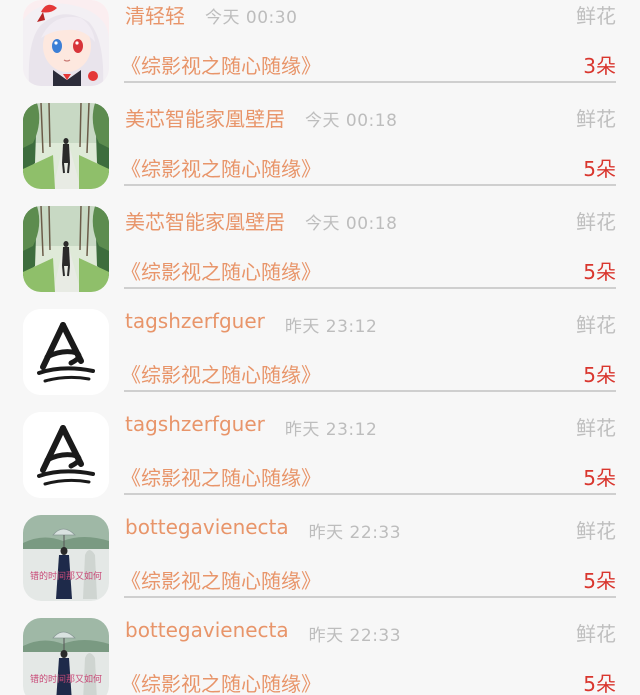 The image size is (640, 695). Describe the element at coordinates (599, 66) in the screenshot. I see `gift-count: 3朵` at that location.